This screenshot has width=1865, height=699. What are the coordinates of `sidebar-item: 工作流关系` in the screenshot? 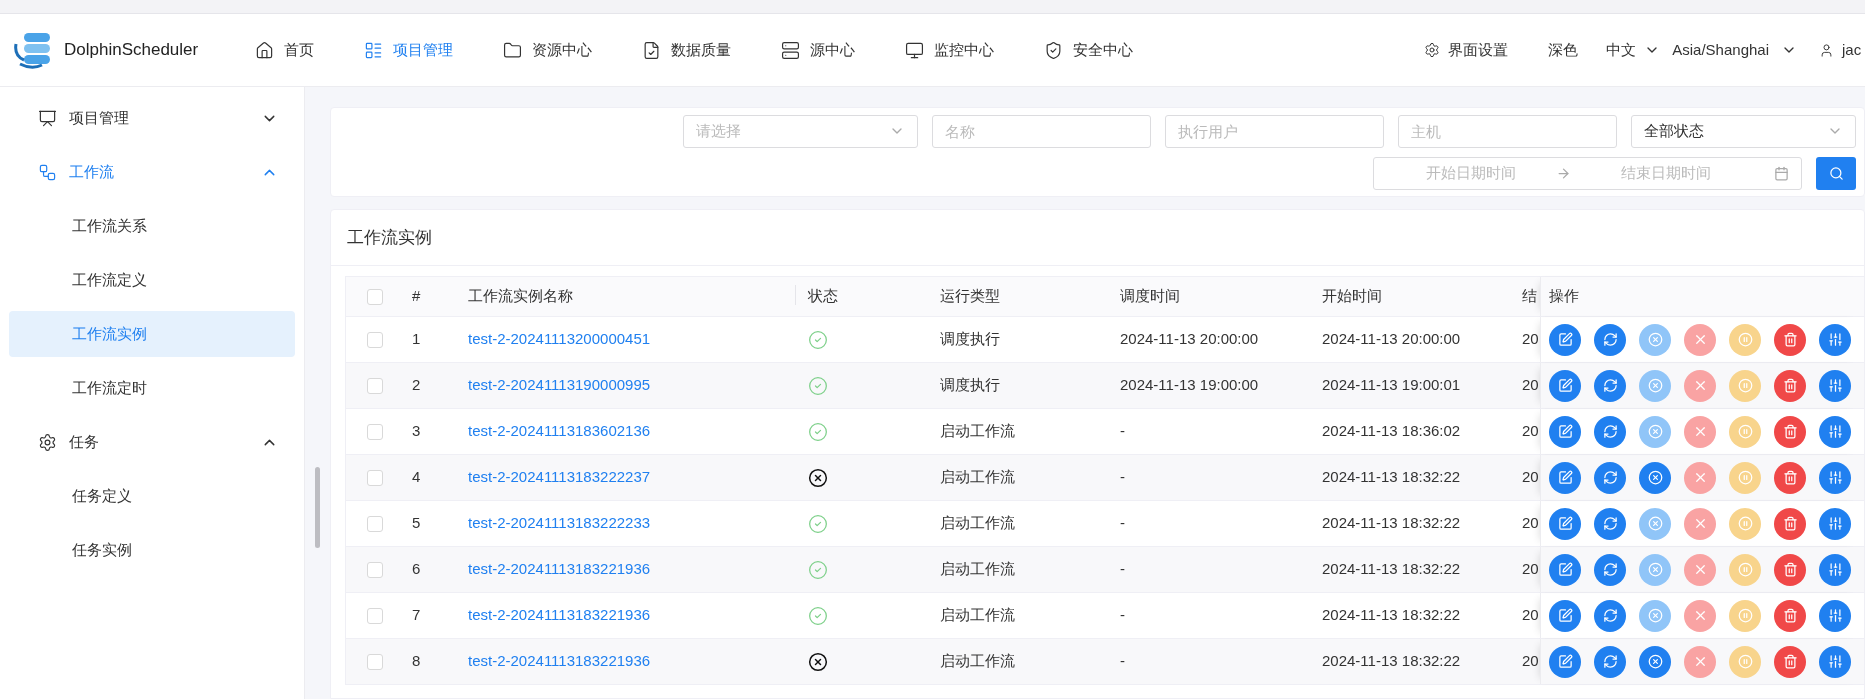 It's located at (152, 226).